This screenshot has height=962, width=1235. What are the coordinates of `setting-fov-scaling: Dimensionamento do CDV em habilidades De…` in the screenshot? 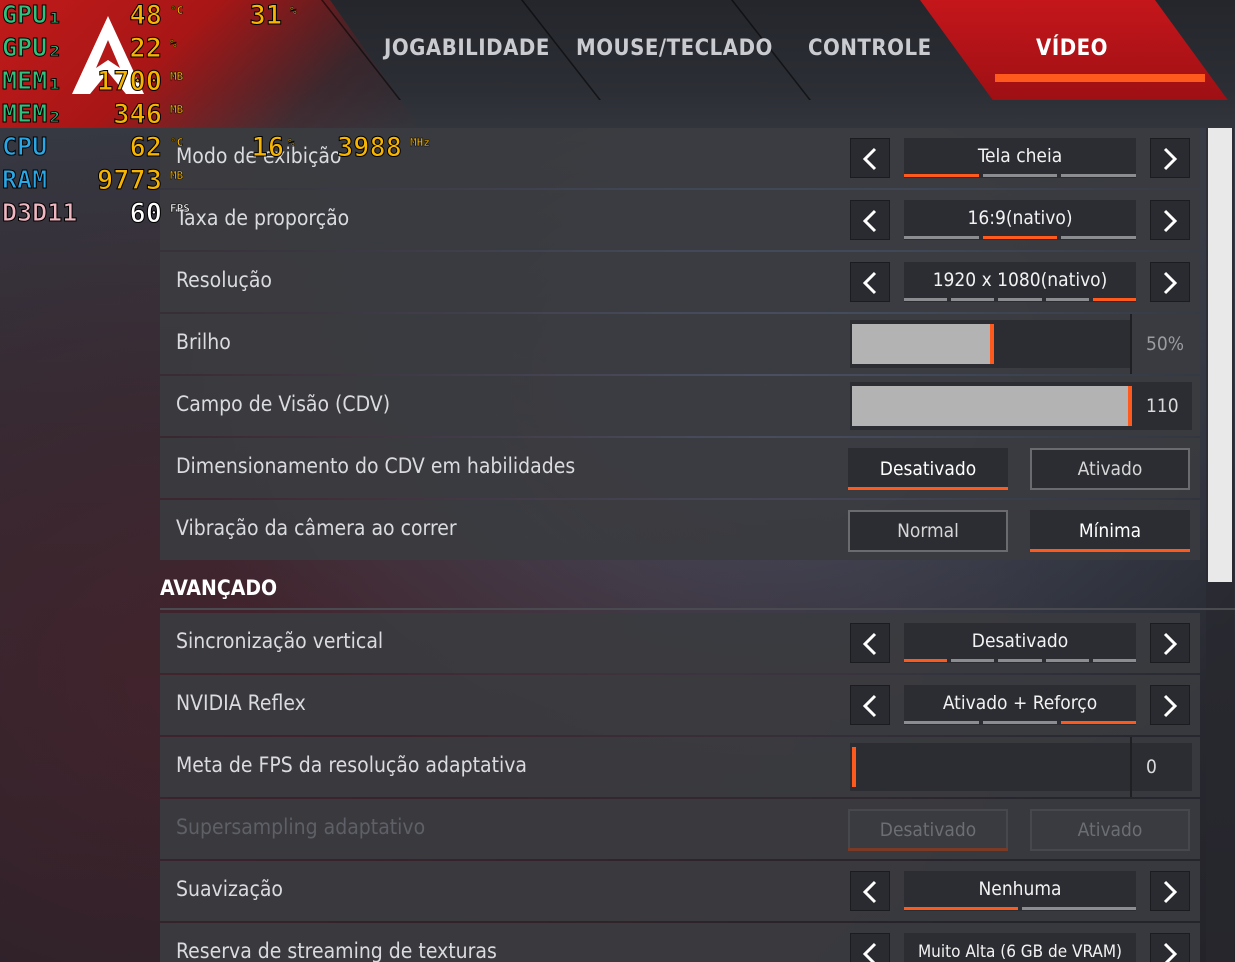 It's located at (680, 468).